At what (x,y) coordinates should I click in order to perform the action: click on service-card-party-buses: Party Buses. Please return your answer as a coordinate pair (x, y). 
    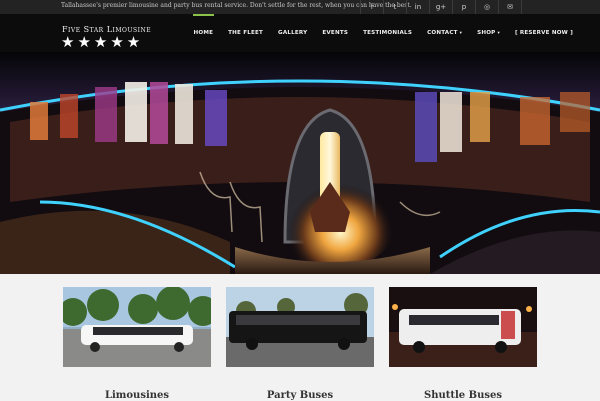
    Looking at the image, I should click on (300, 344).